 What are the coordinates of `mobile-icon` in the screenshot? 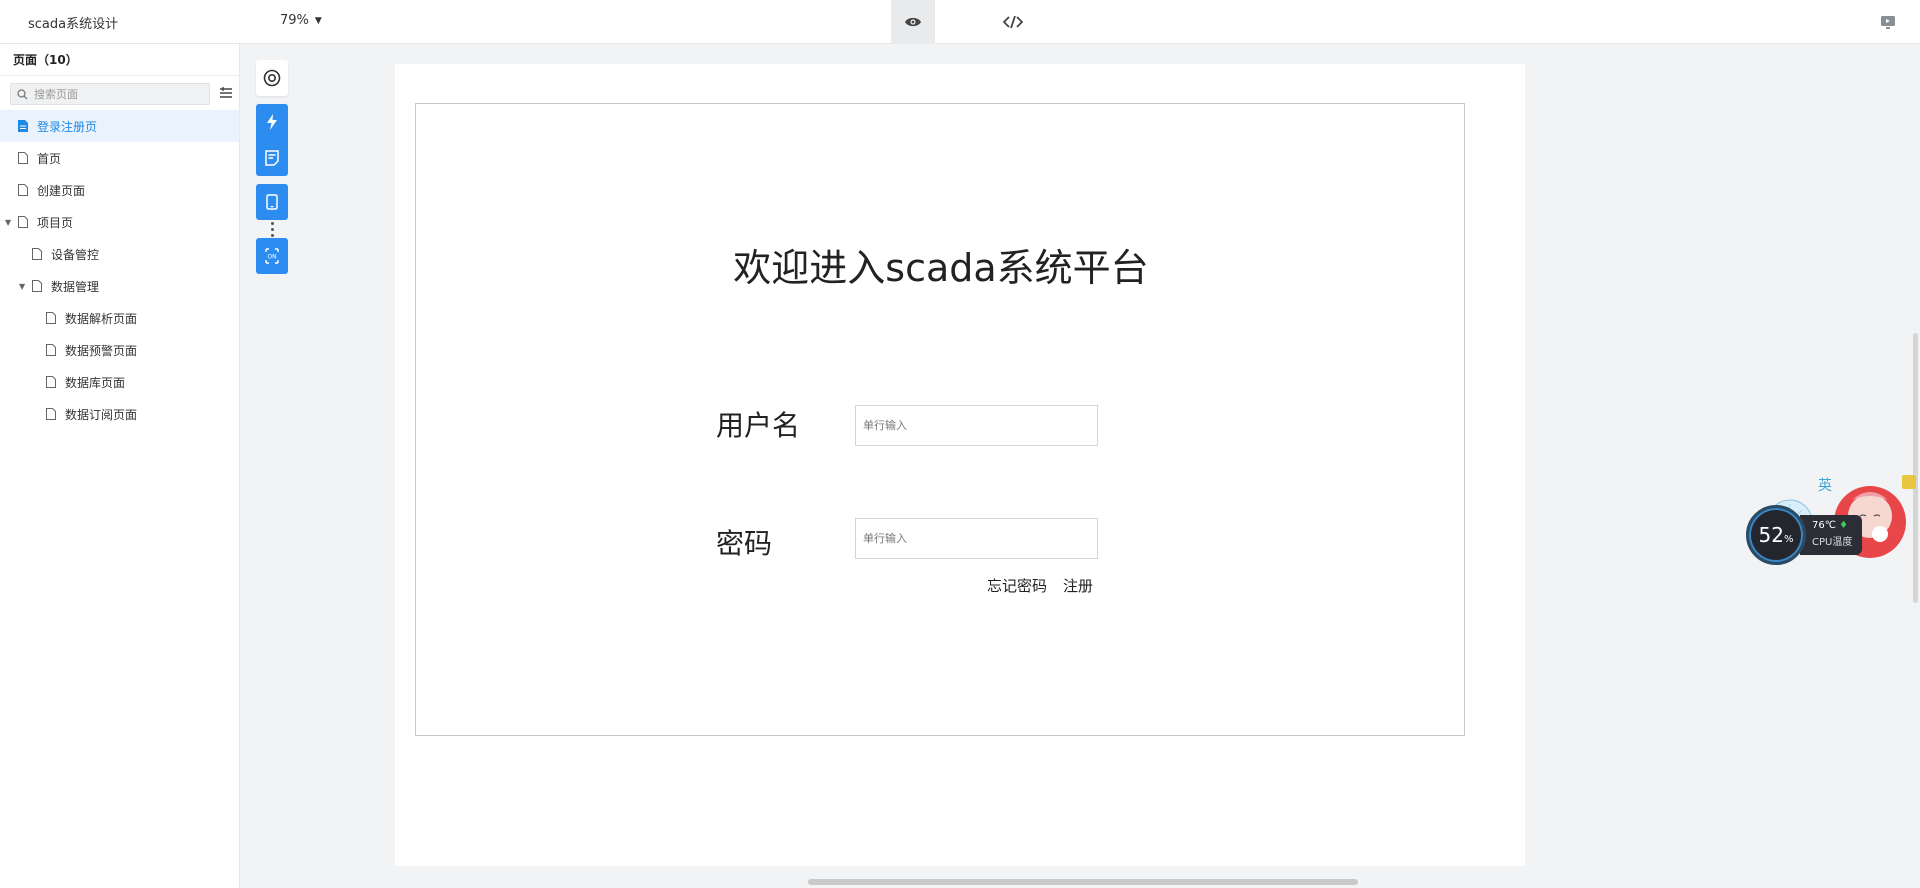 It's located at (272, 202).